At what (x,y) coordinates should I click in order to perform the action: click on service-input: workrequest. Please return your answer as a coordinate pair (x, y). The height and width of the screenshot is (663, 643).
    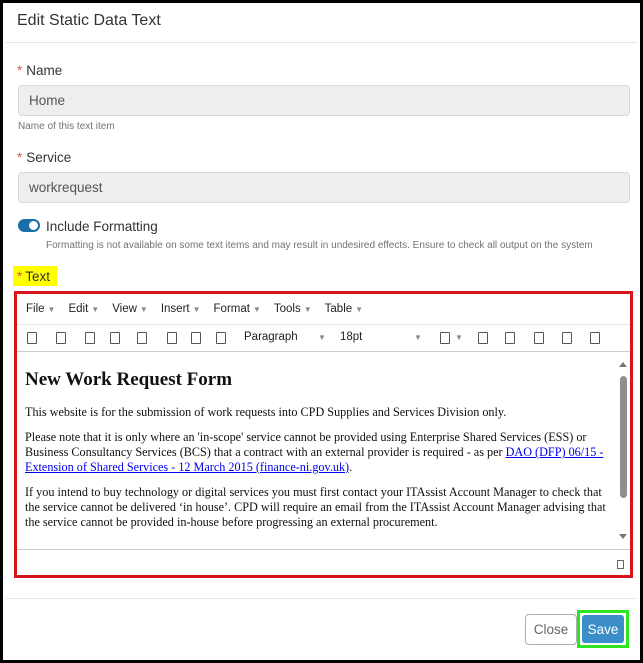
    Looking at the image, I should click on (324, 187).